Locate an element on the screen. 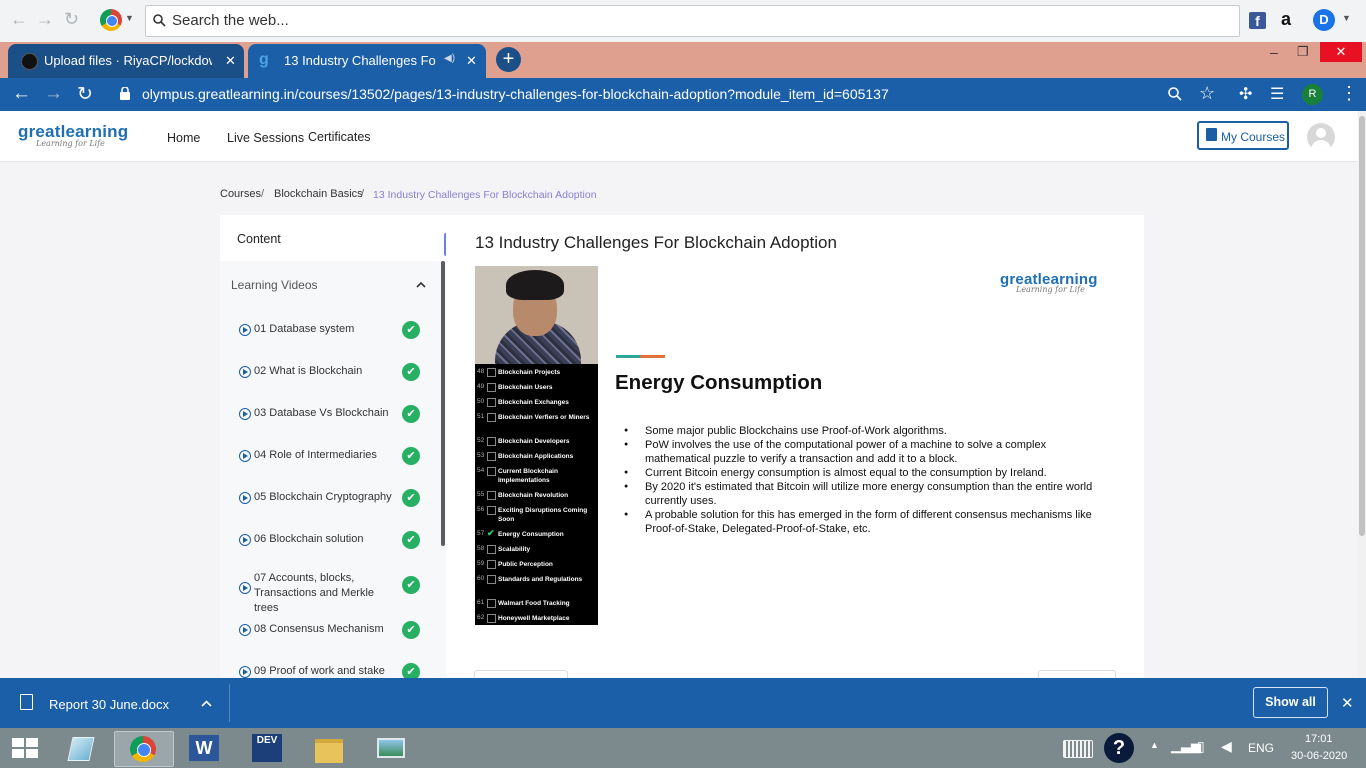 The width and height of the screenshot is (1366, 768). lesson-title: 06 Blockchain solution is located at coordinates (309, 539).